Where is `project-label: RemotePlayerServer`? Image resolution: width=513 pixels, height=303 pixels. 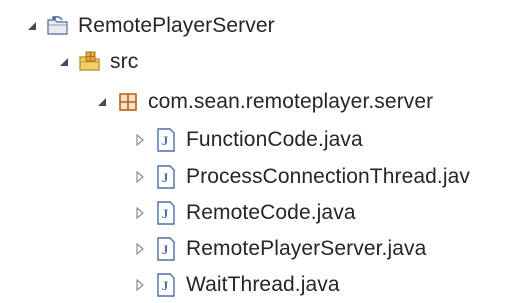
project-label: RemotePlayerServer is located at coordinates (176, 25).